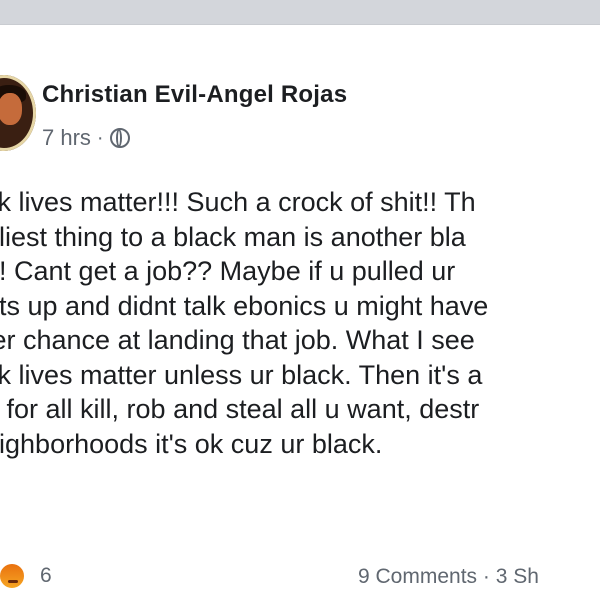 The image size is (600, 601). What do you see at coordinates (300, 12) in the screenshot?
I see `top-bar` at bounding box center [300, 12].